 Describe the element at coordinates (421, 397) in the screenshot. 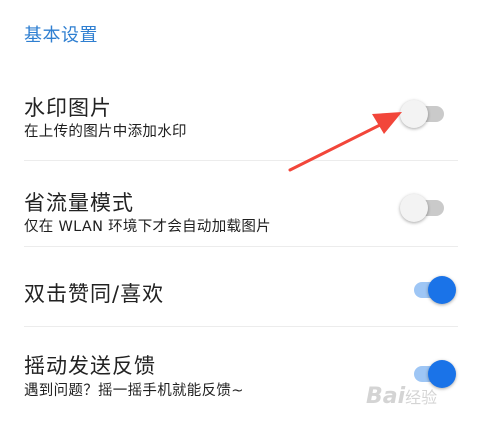

I see `watermark-suffix: 经验` at that location.